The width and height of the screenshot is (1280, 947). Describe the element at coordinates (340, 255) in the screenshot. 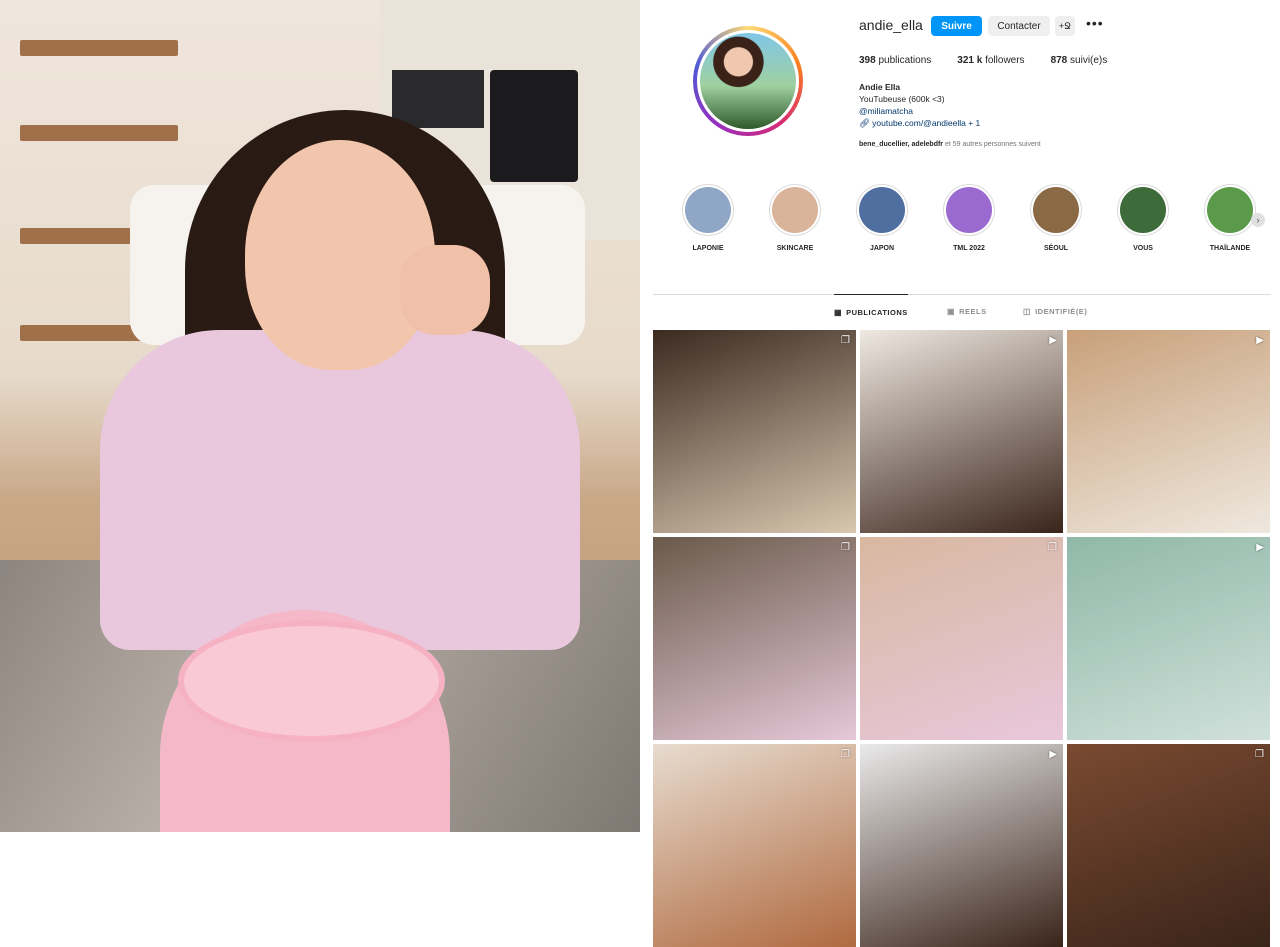

I see `face` at that location.